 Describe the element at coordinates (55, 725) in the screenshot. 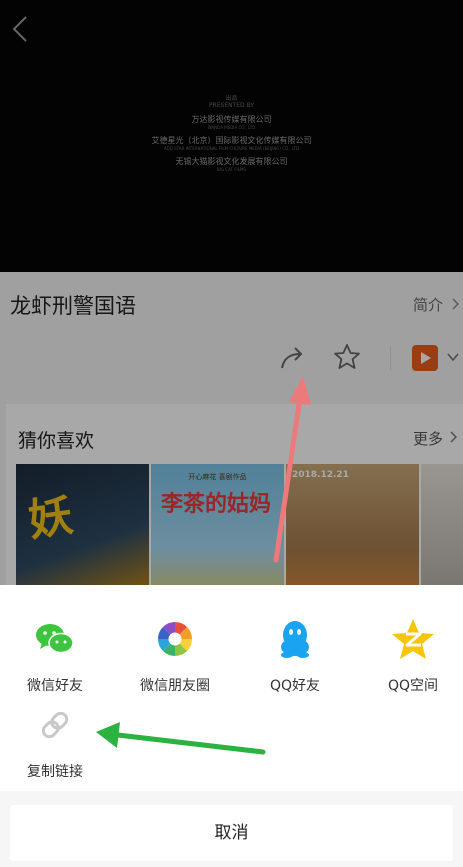

I see `link-icon` at that location.